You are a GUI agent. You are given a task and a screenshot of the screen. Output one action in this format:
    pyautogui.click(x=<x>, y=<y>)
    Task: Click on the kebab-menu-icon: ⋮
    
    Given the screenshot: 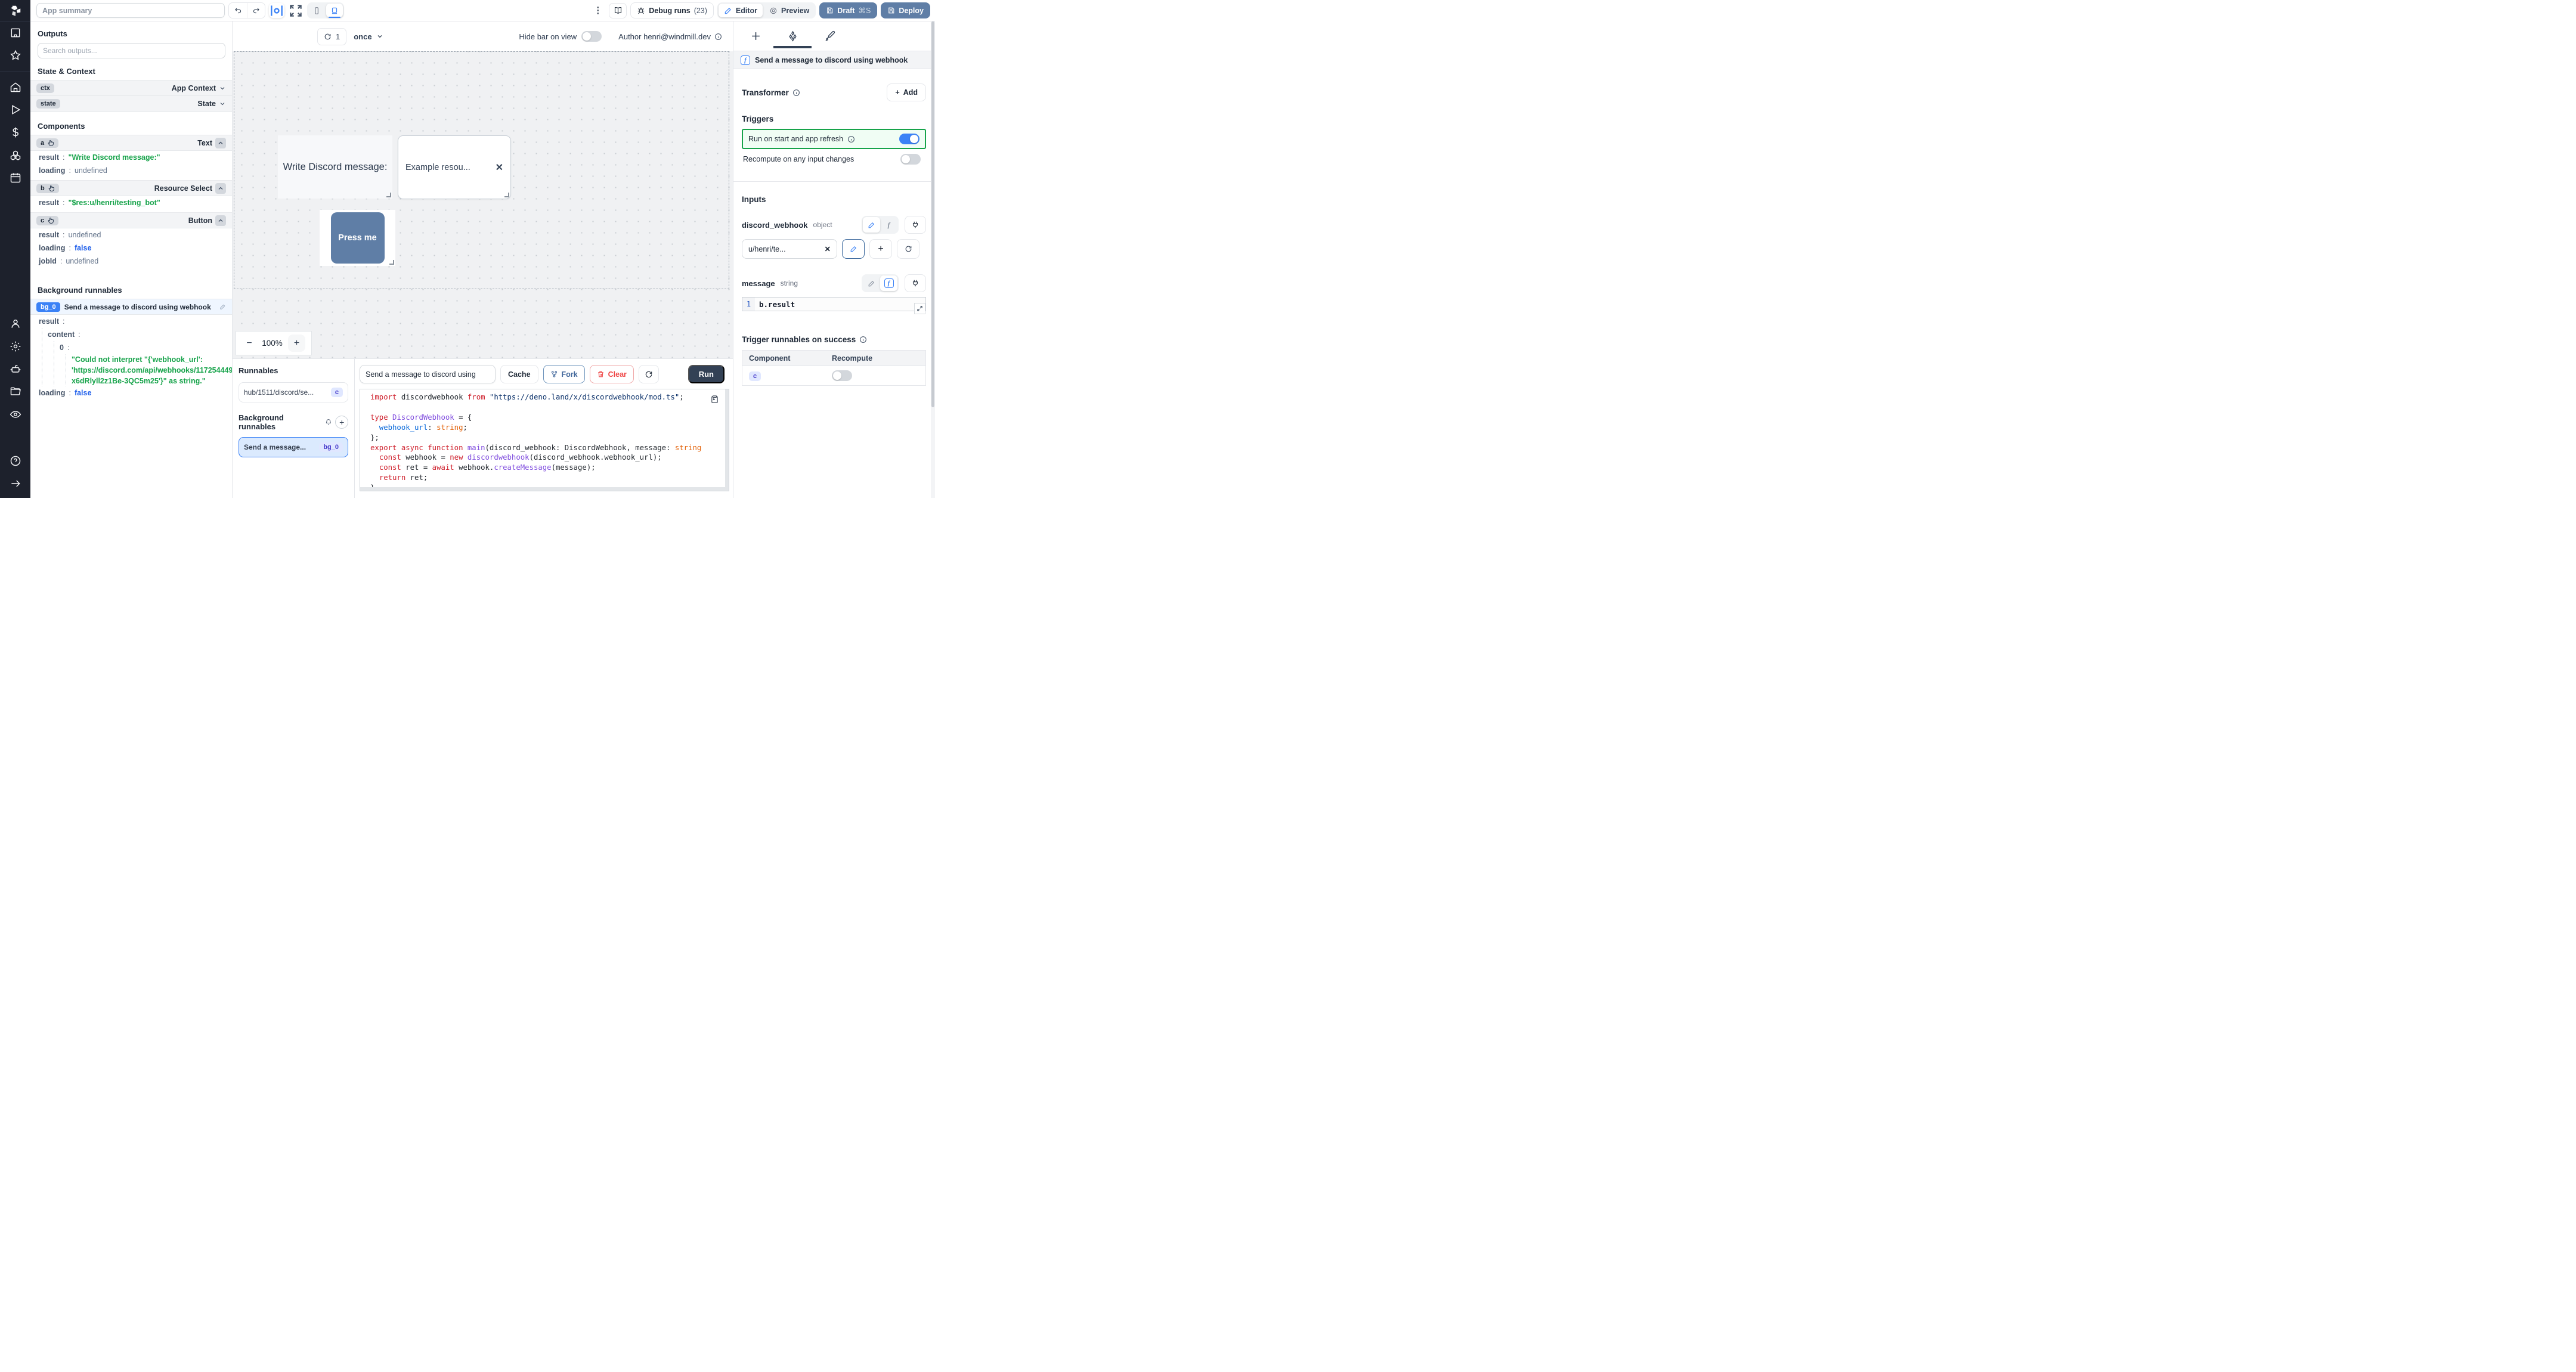 What is the action you would take?
    pyautogui.click(x=597, y=10)
    